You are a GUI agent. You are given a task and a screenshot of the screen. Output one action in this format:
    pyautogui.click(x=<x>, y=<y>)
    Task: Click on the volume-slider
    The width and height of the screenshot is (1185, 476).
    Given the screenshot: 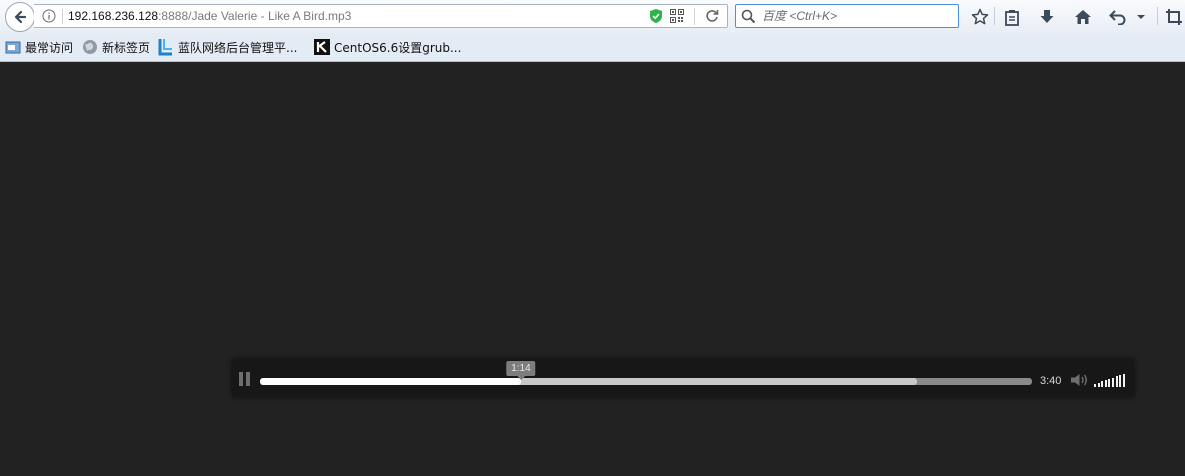 What is the action you would take?
    pyautogui.click(x=1110, y=380)
    